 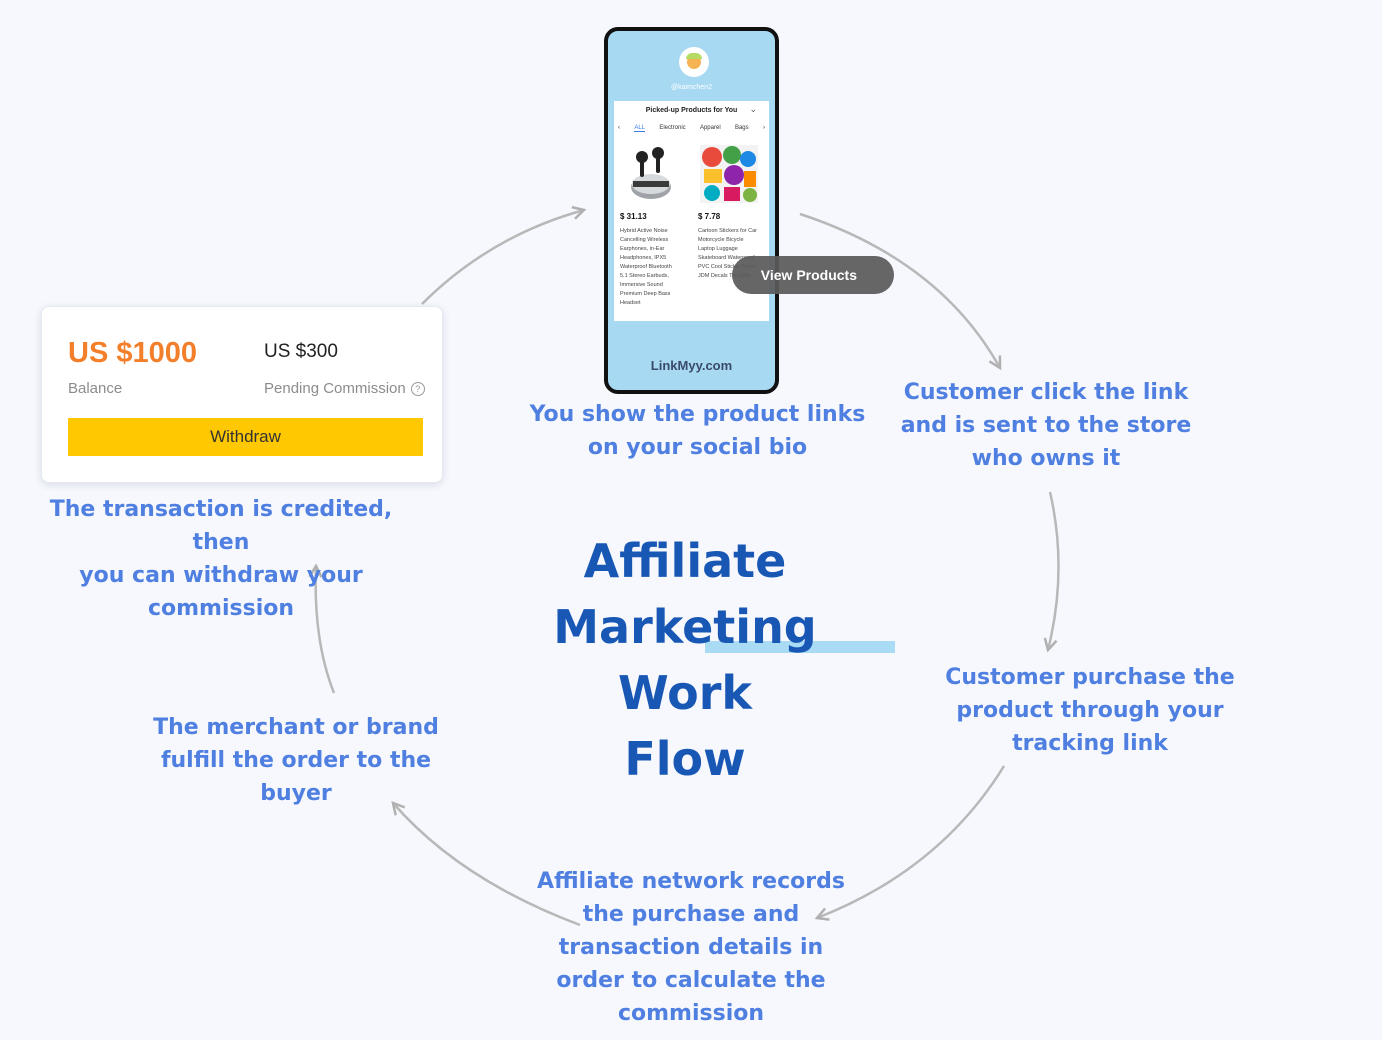 What do you see at coordinates (633, 216) in the screenshot?
I see `product-price: $ 31.13` at bounding box center [633, 216].